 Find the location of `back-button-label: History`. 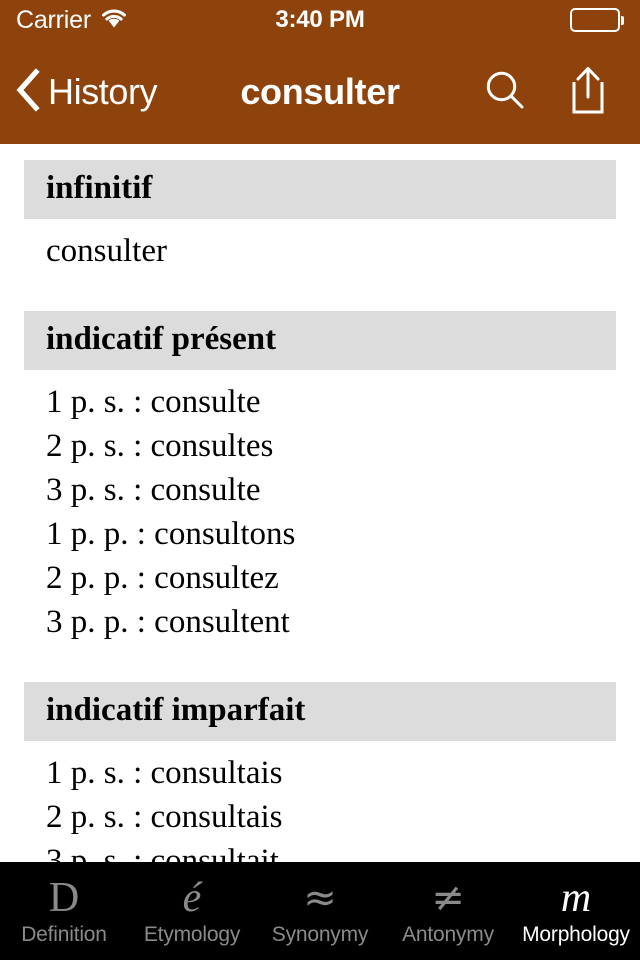

back-button-label: History is located at coordinates (103, 91).